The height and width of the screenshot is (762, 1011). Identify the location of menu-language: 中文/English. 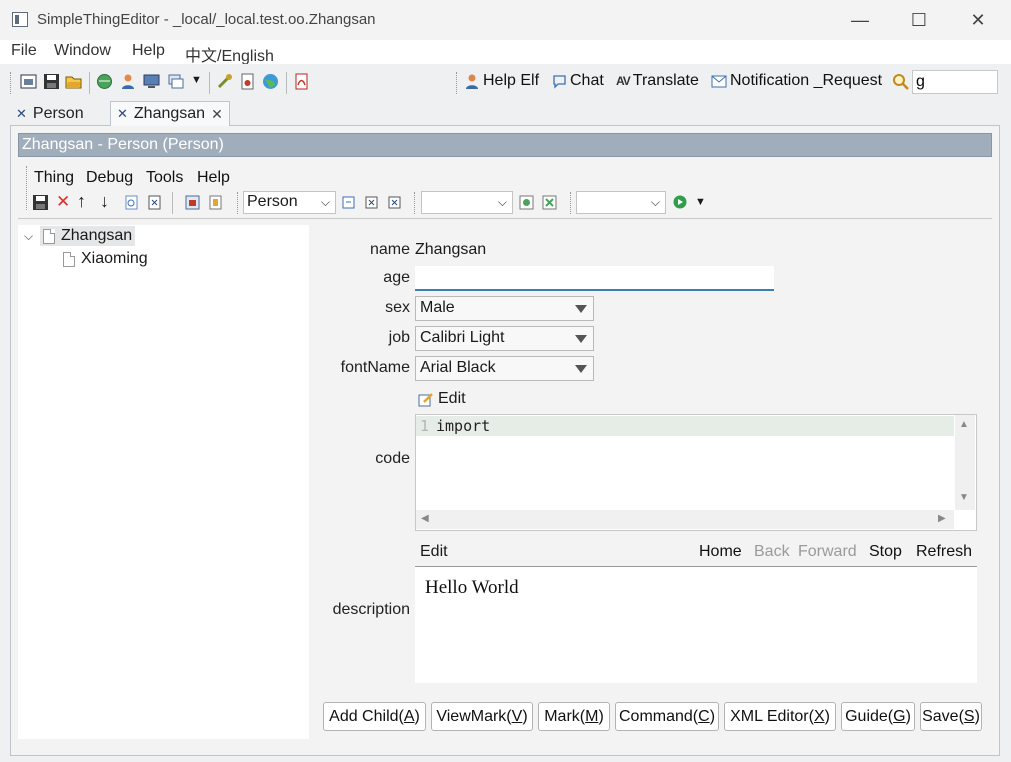
(229, 54).